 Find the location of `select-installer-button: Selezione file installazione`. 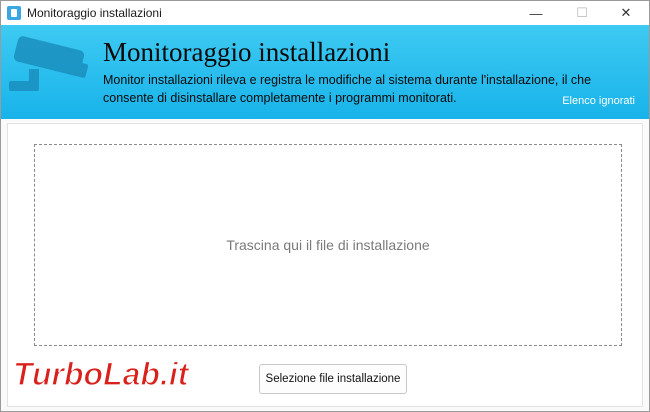

select-installer-button: Selezione file installazione is located at coordinates (333, 379).